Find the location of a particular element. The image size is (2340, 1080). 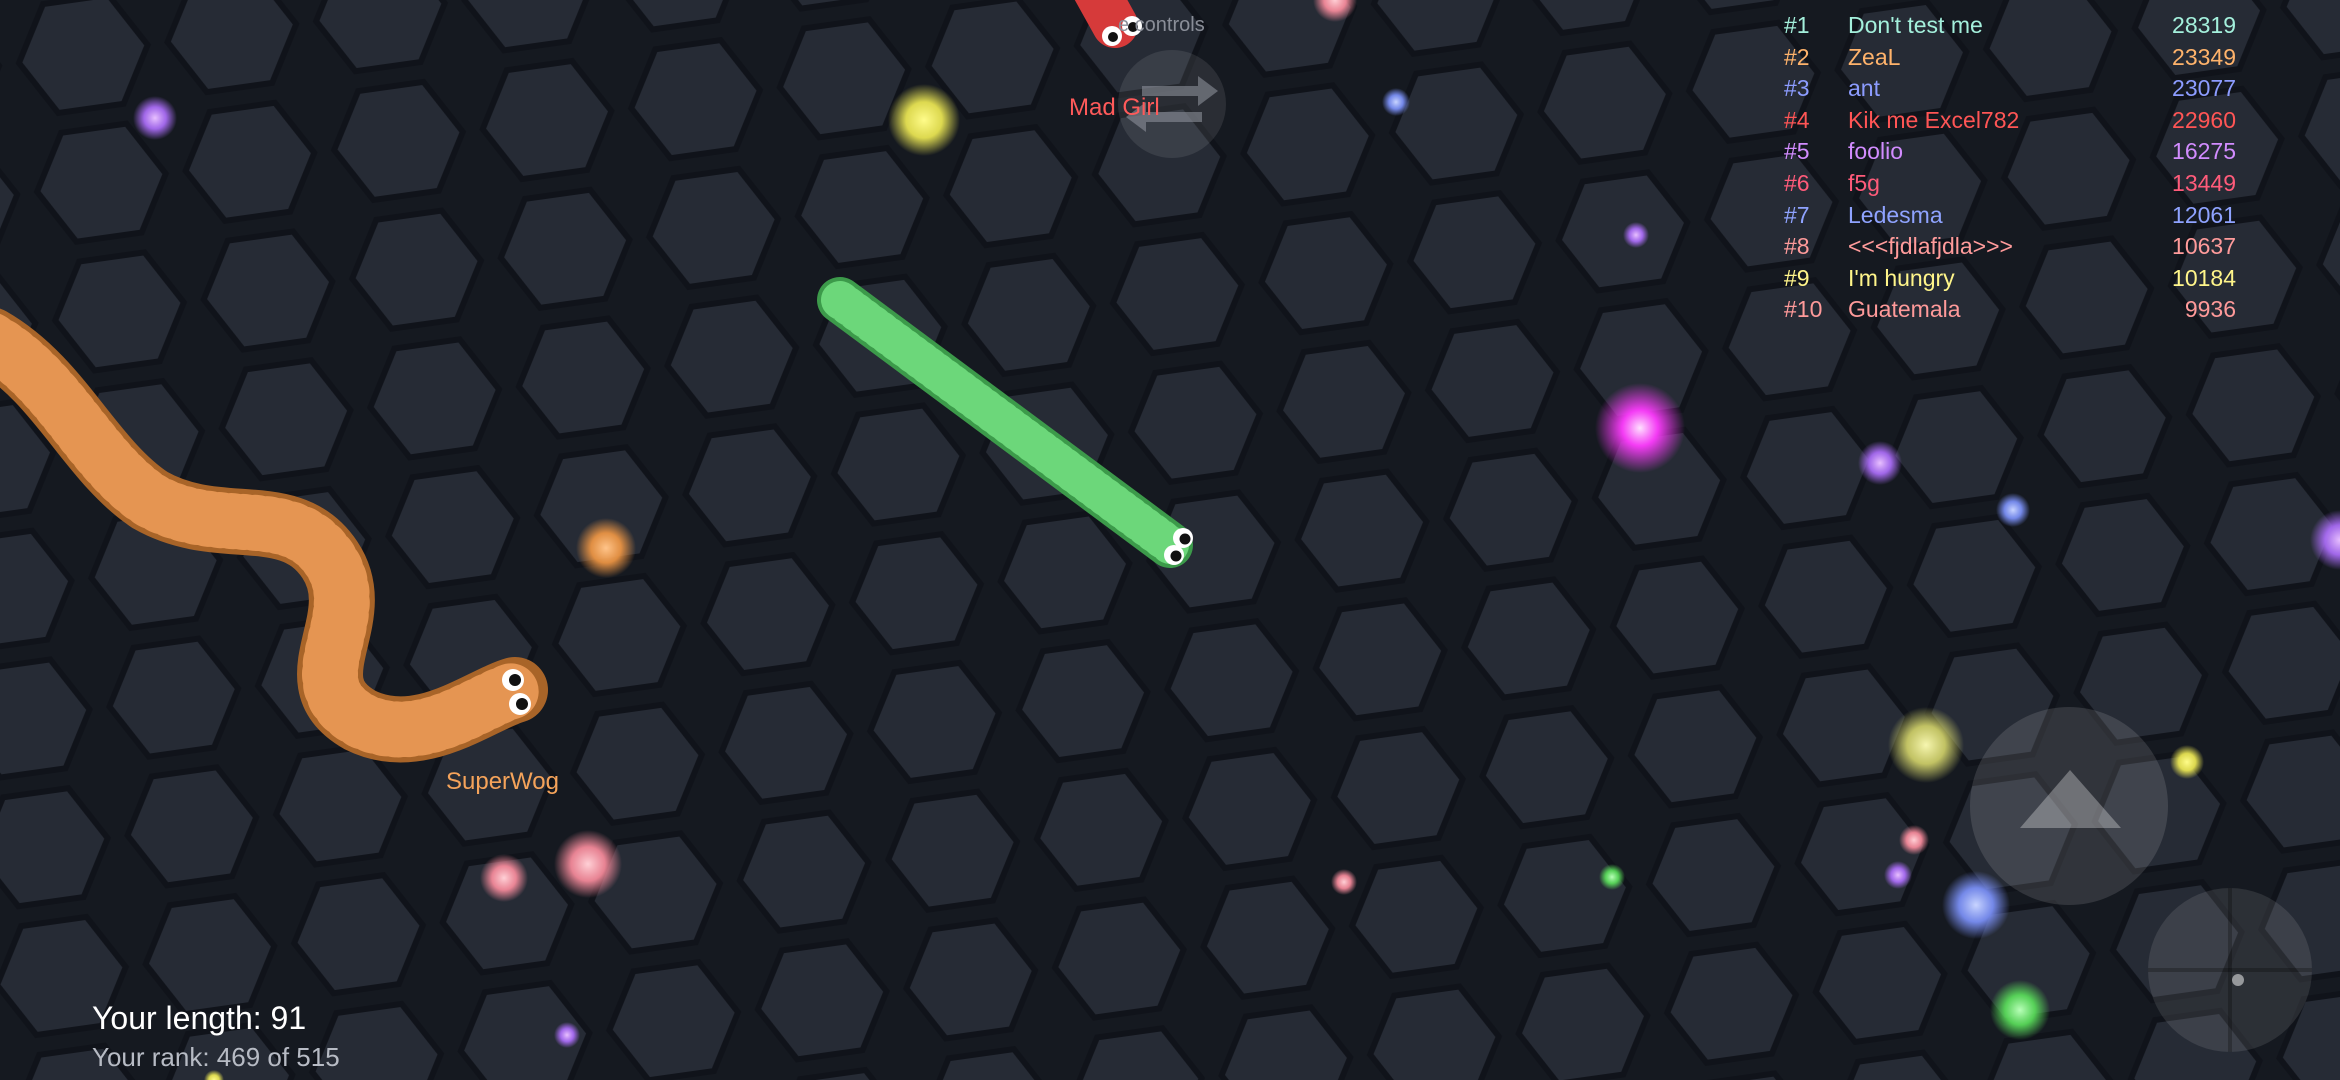

leaderboard-score: 23077 is located at coordinates (2204, 88).